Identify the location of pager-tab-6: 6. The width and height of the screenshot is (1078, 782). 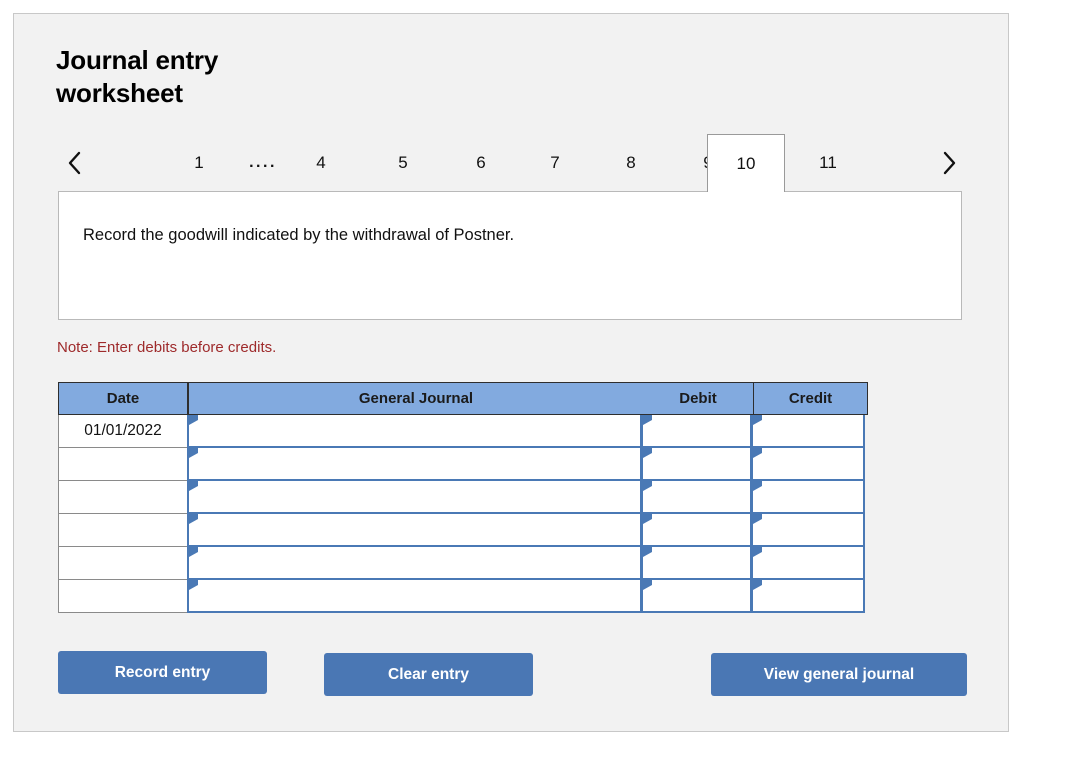
(481, 162).